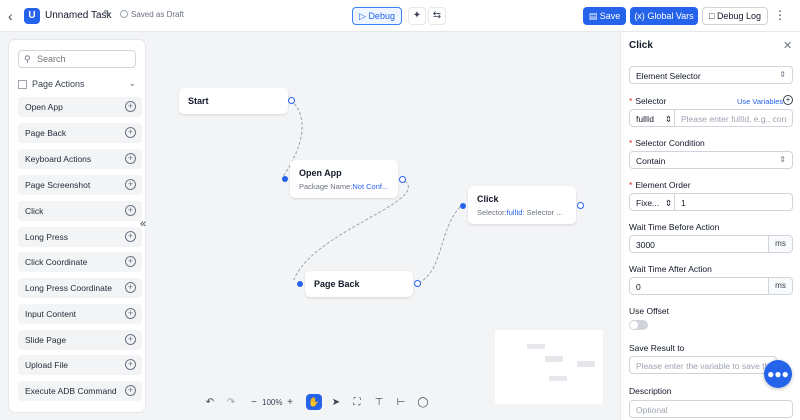  Describe the element at coordinates (80, 237) in the screenshot. I see `sidebar-item-long-press: Long Press +` at that location.